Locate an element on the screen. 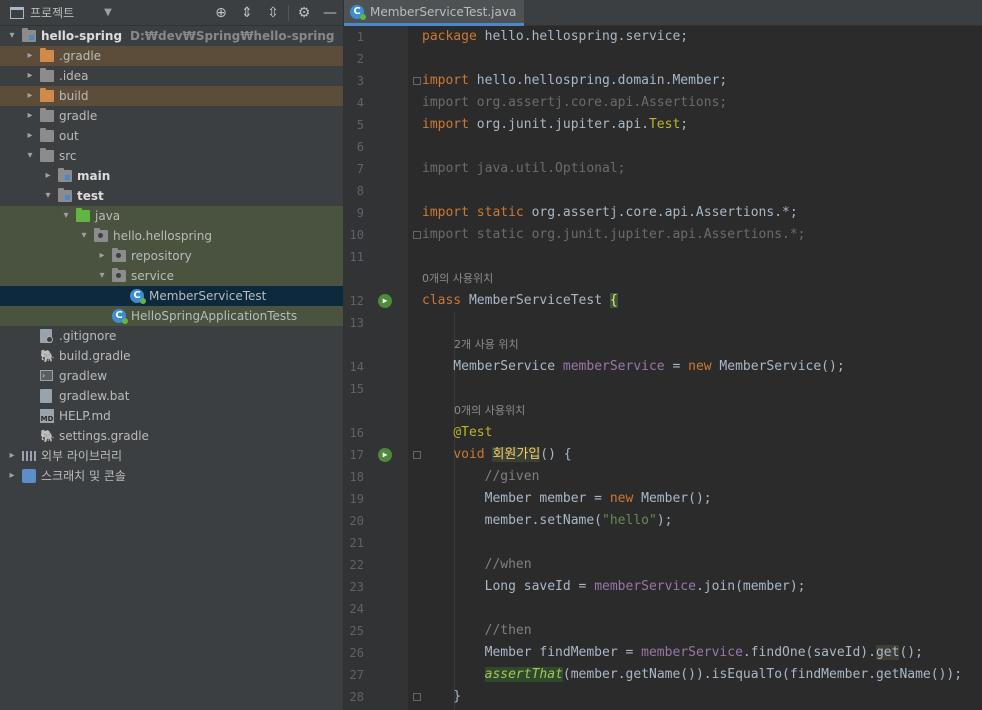  tree-item: C HelloSpringApplicationTests is located at coordinates (171, 316).